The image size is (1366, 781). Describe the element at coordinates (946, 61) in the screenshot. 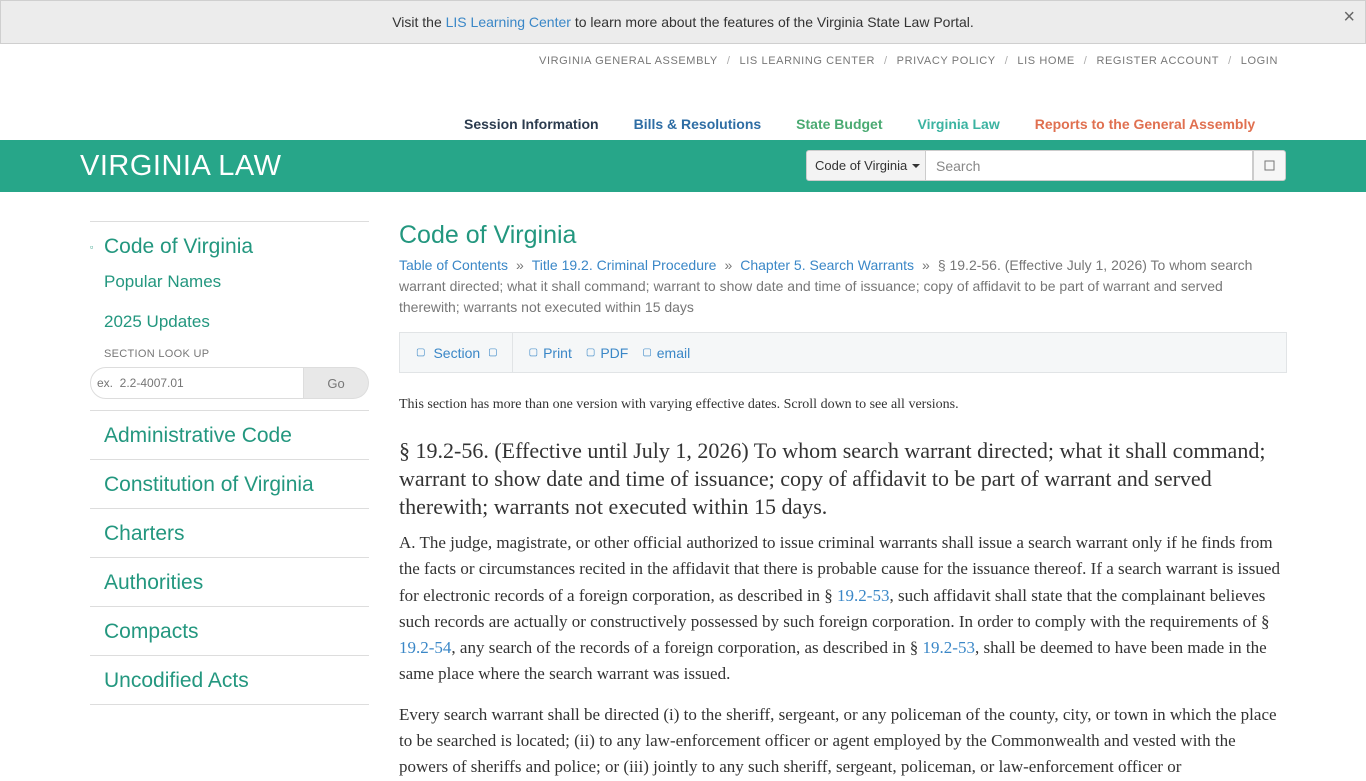

I see `utility-link-privacy: PRIVACY POLICY` at that location.